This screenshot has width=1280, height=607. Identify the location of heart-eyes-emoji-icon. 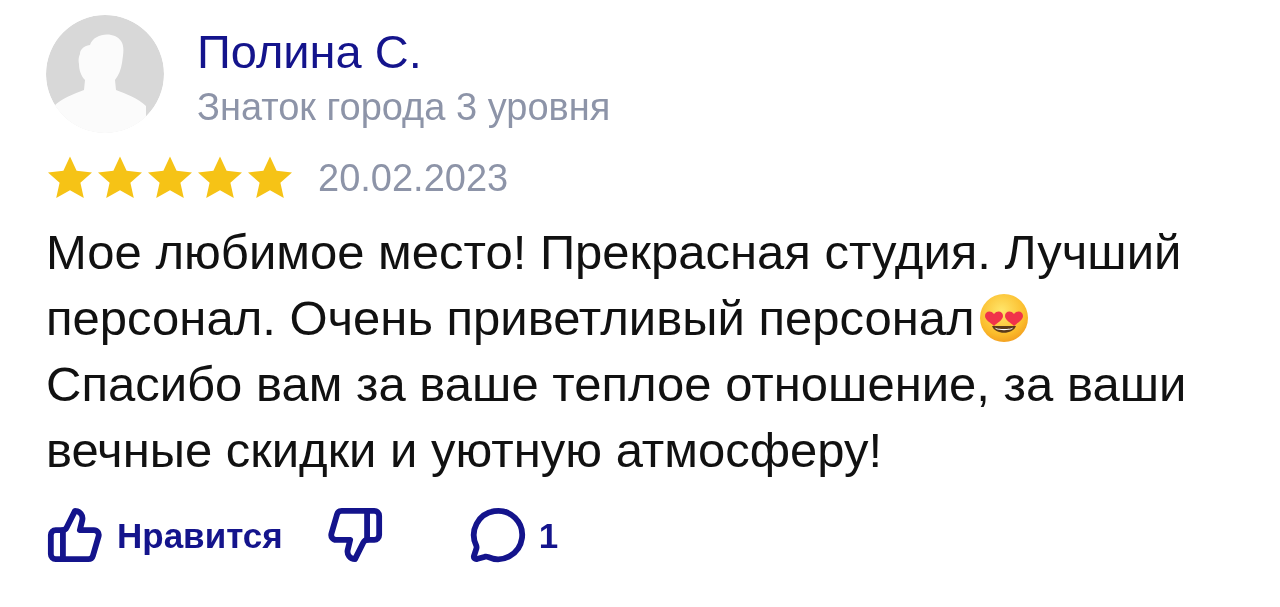
(1003, 318).